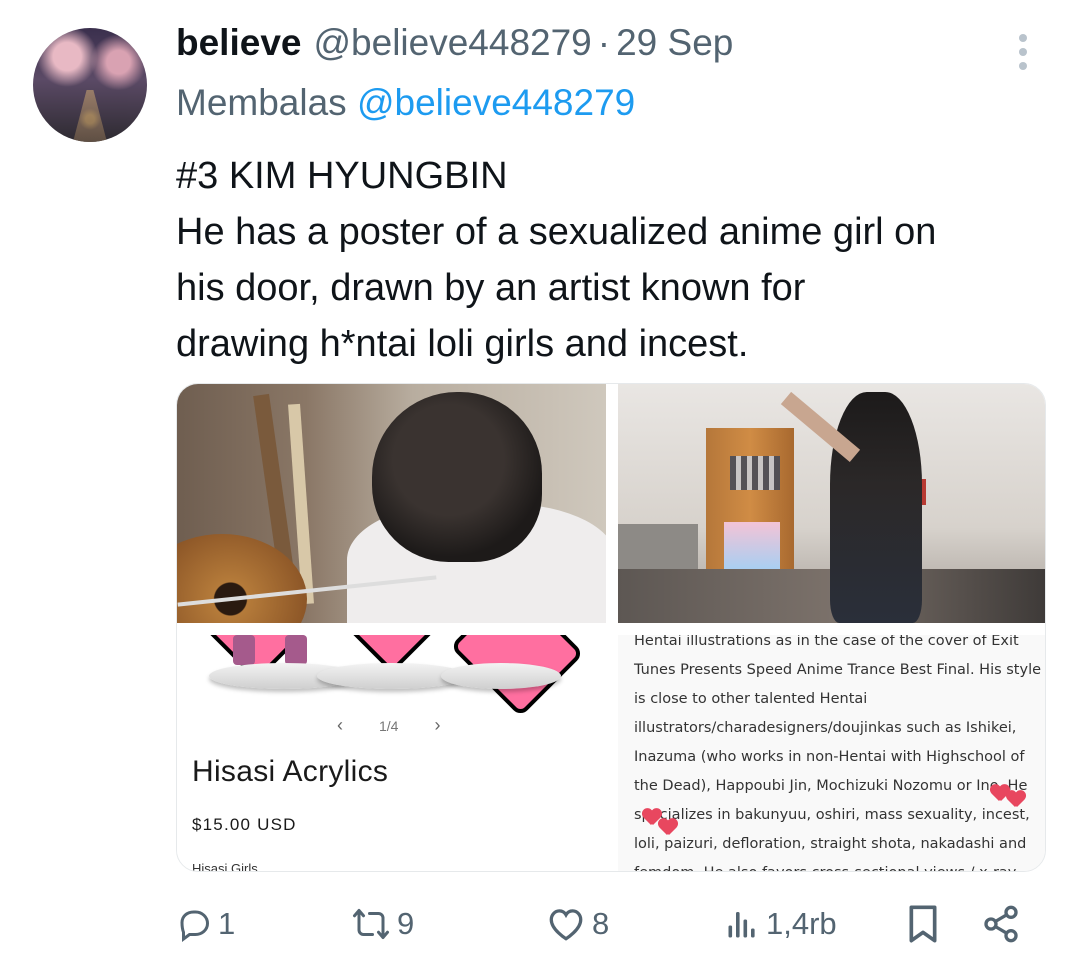 The image size is (1080, 971). What do you see at coordinates (462, 344) in the screenshot?
I see `tweet-text-line: drawing h*ntai loli girls and incest.` at bounding box center [462, 344].